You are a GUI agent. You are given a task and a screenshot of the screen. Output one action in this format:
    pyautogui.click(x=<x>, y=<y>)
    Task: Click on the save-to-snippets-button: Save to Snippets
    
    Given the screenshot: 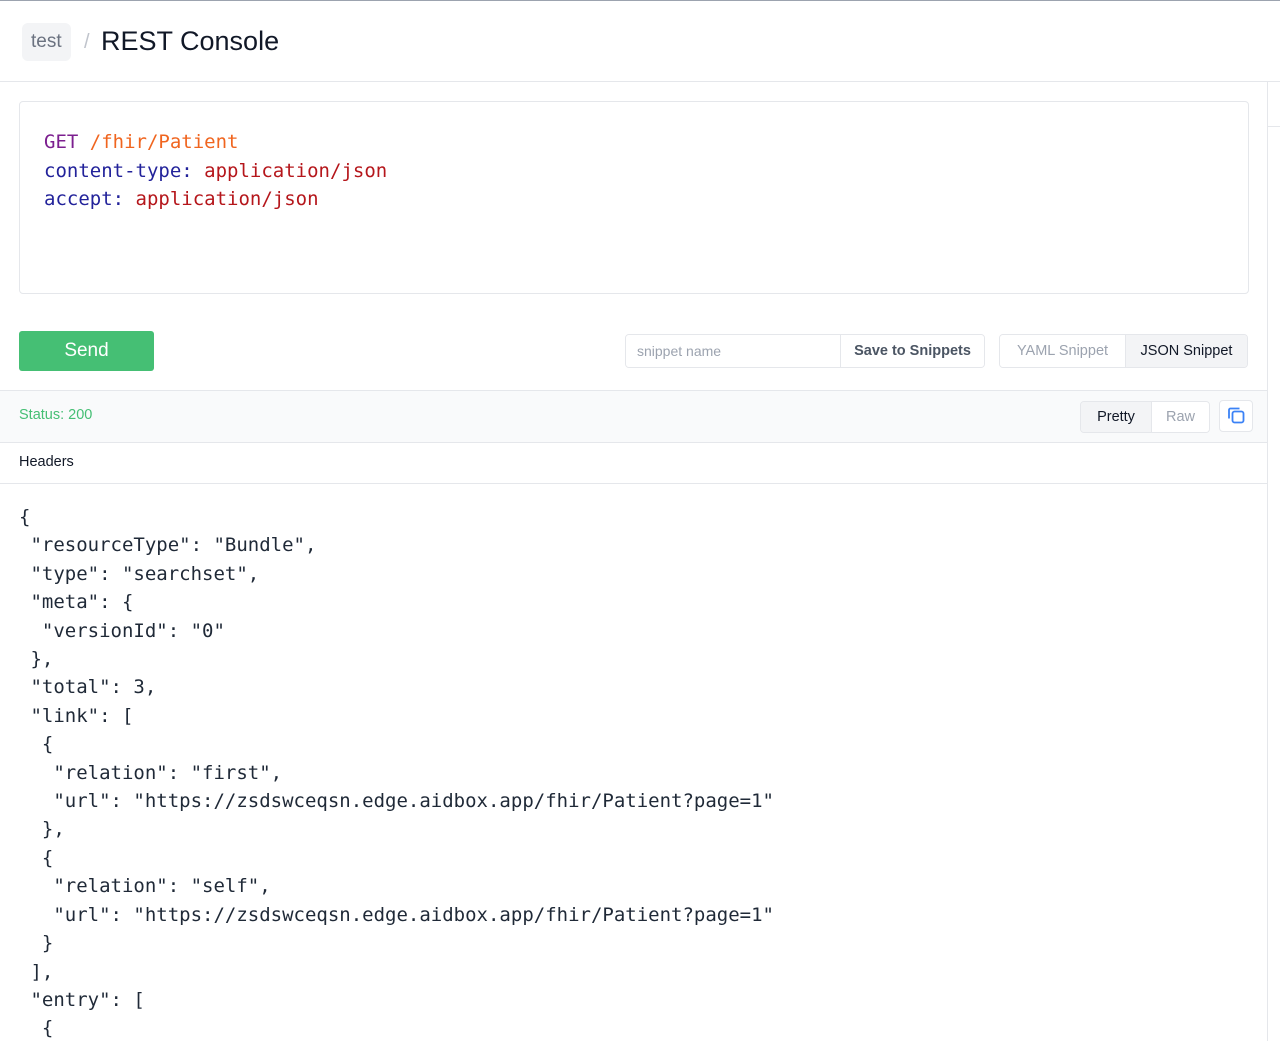 What is the action you would take?
    pyautogui.click(x=912, y=351)
    